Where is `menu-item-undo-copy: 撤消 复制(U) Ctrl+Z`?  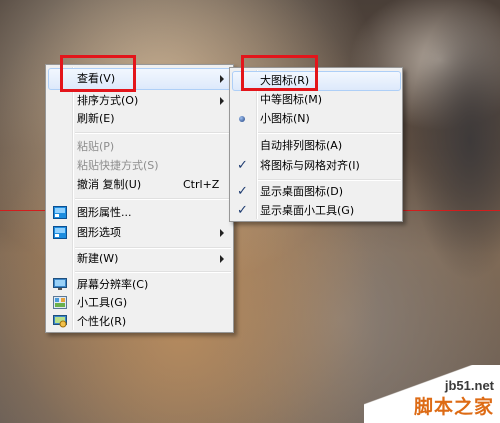
menu-item-undo-copy: 撤消 复制(U) Ctrl+Z is located at coordinates (140, 185).